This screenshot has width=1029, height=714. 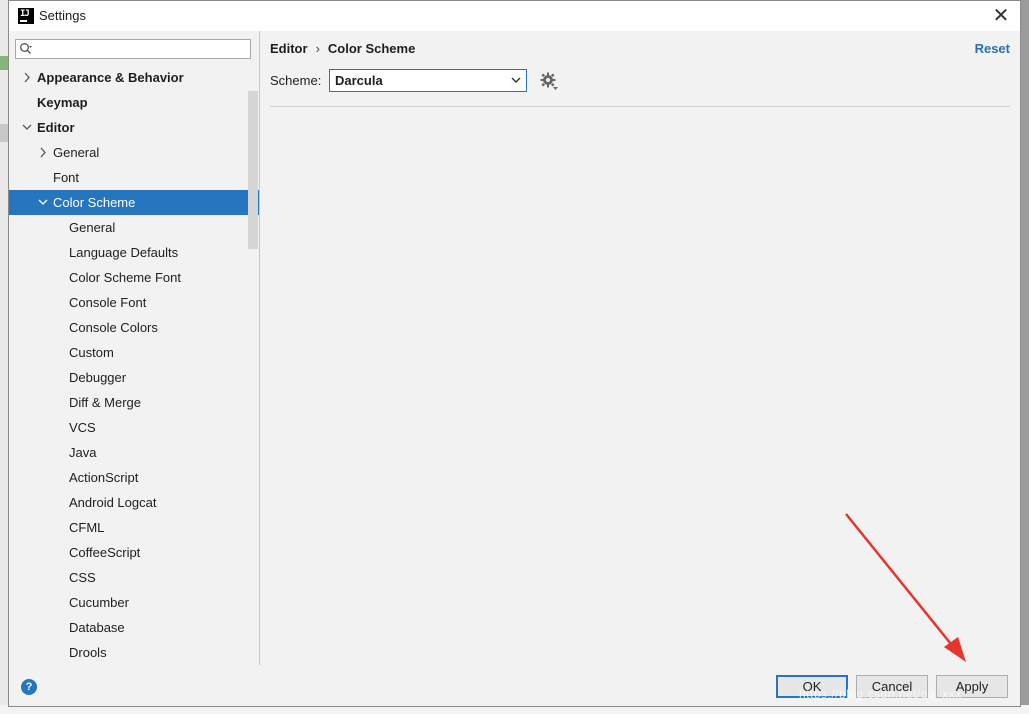 What do you see at coordinates (87, 527) in the screenshot?
I see `sidebar-item-label: CFML` at bounding box center [87, 527].